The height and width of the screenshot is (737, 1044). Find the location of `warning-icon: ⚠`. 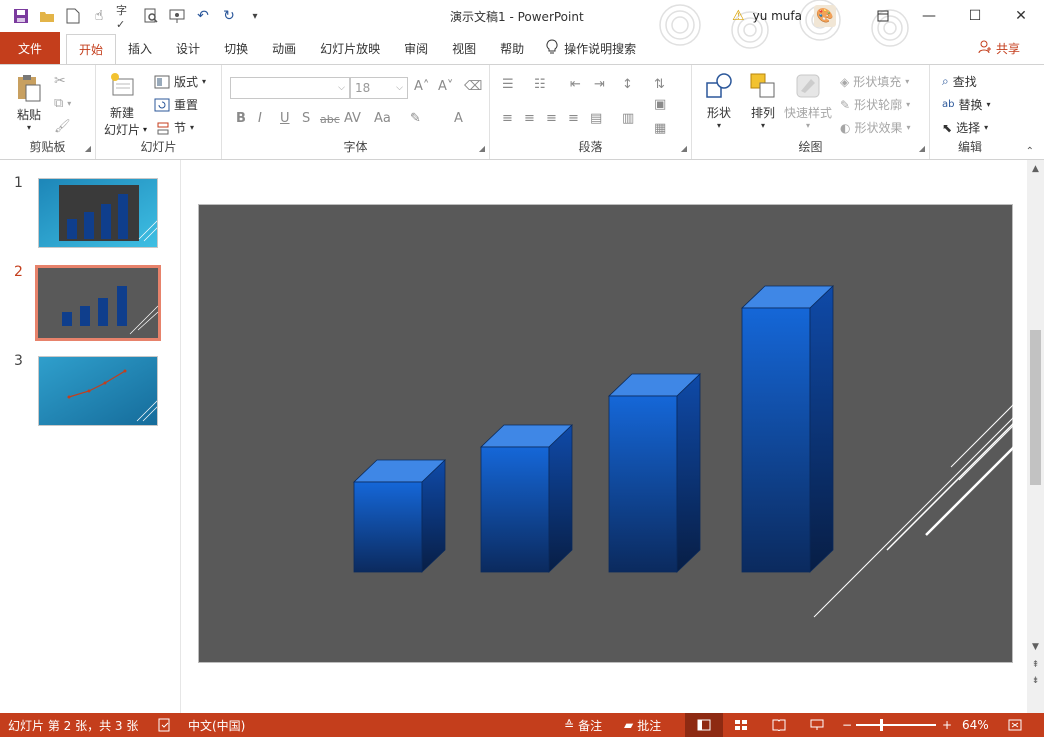

warning-icon: ⚠ is located at coordinates (738, 16).